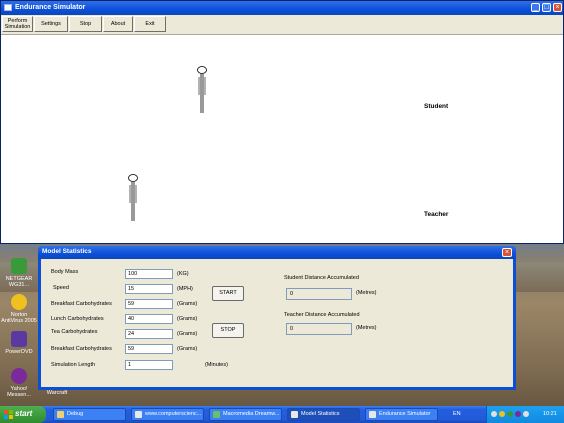  I want to click on lunch-carbs-input: 40, so click(149, 319).